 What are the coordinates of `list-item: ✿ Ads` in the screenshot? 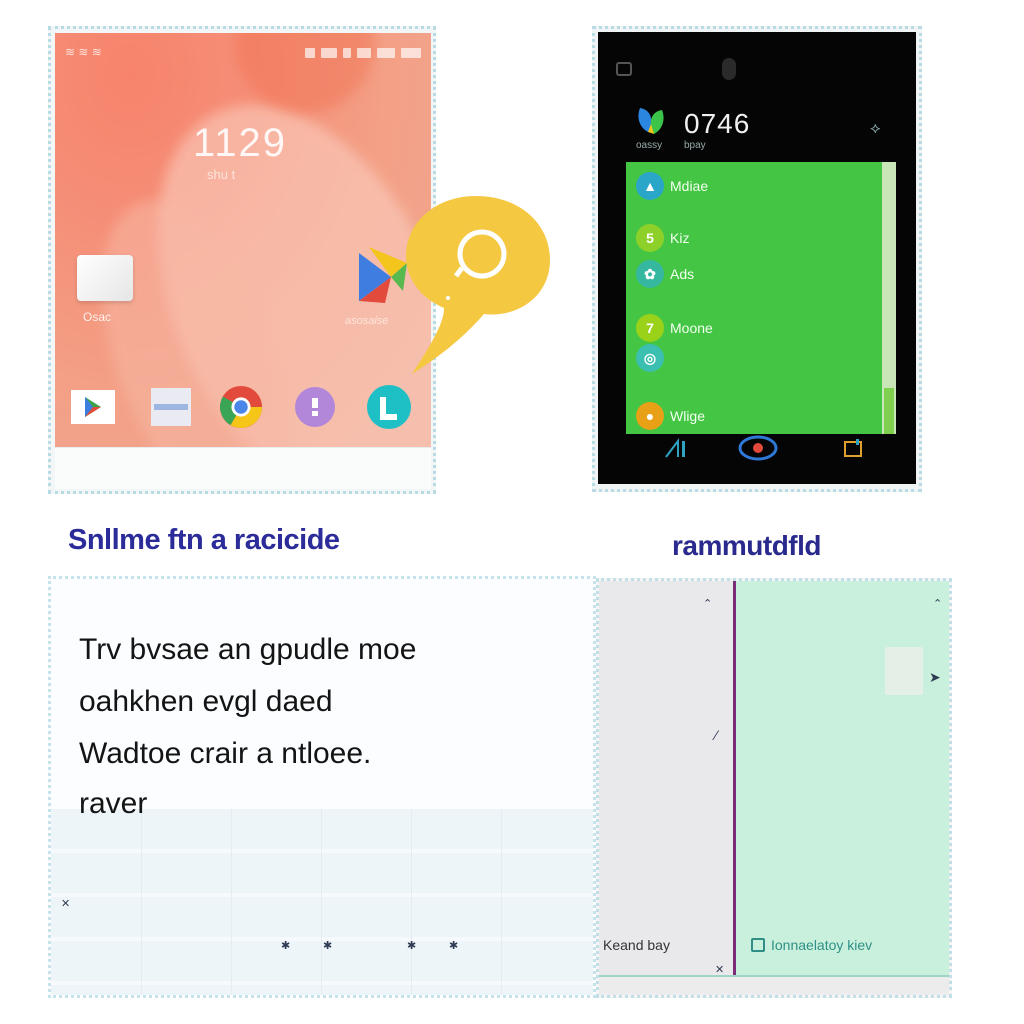 It's located at (665, 274).